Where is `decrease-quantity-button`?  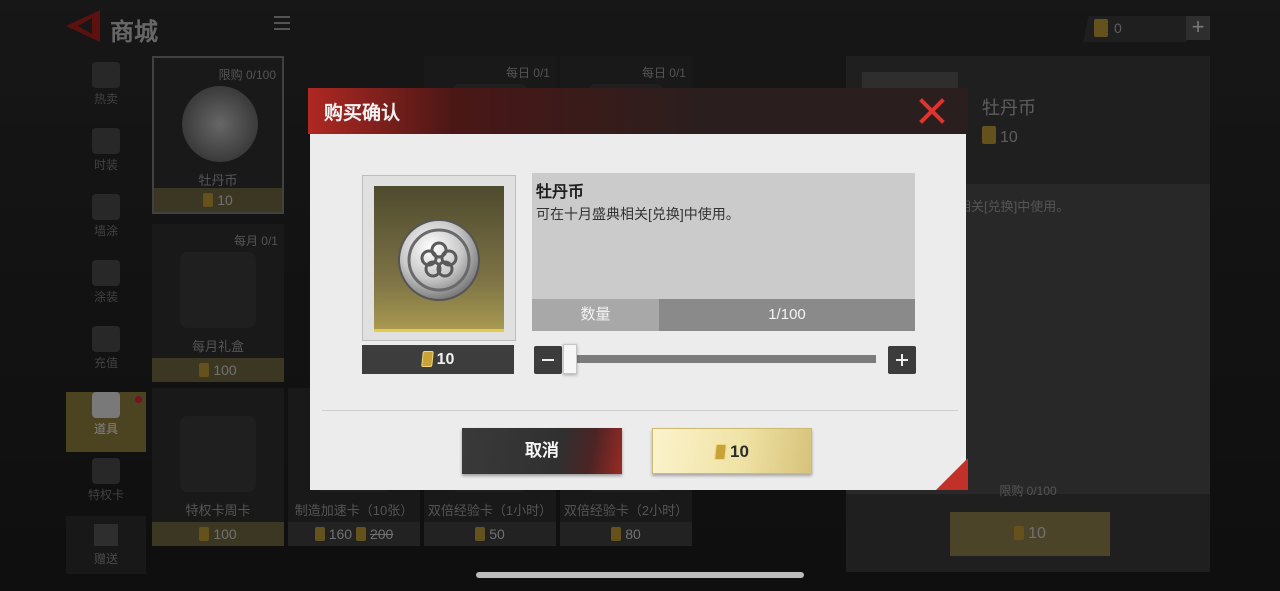
decrease-quantity-button is located at coordinates (548, 360).